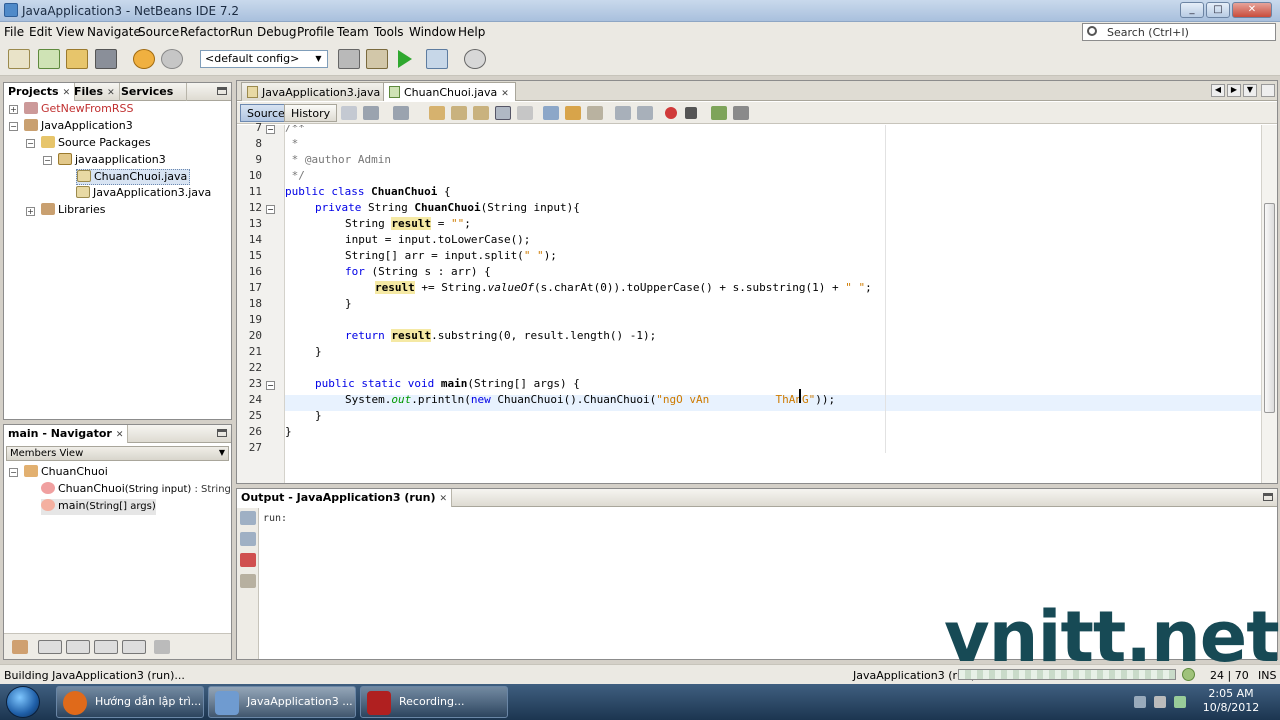  I want to click on menu-help: Help, so click(471, 32).